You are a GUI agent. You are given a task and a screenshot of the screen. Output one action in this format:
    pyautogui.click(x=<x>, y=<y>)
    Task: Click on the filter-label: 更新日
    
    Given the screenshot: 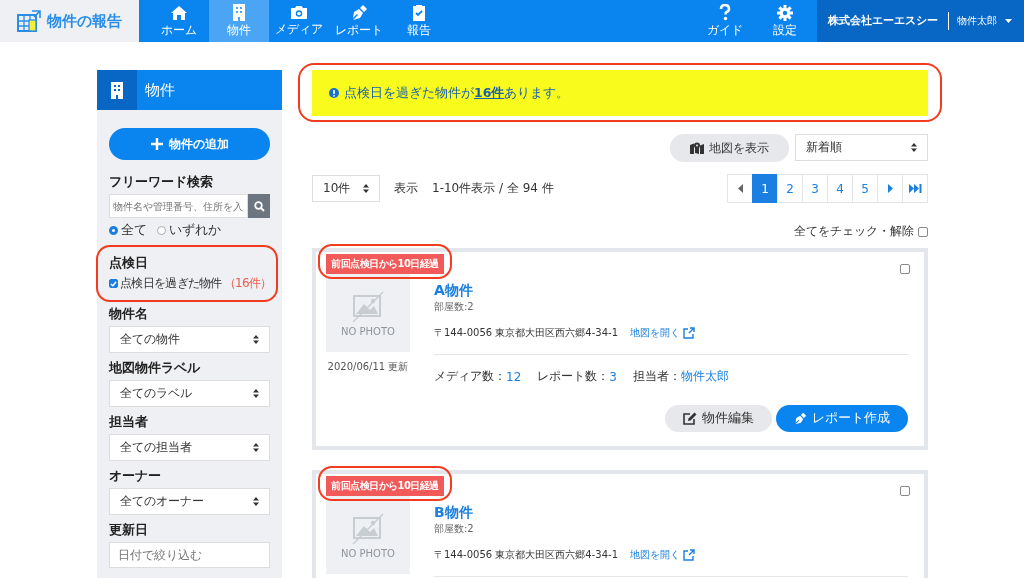 What is the action you would take?
    pyautogui.click(x=129, y=530)
    